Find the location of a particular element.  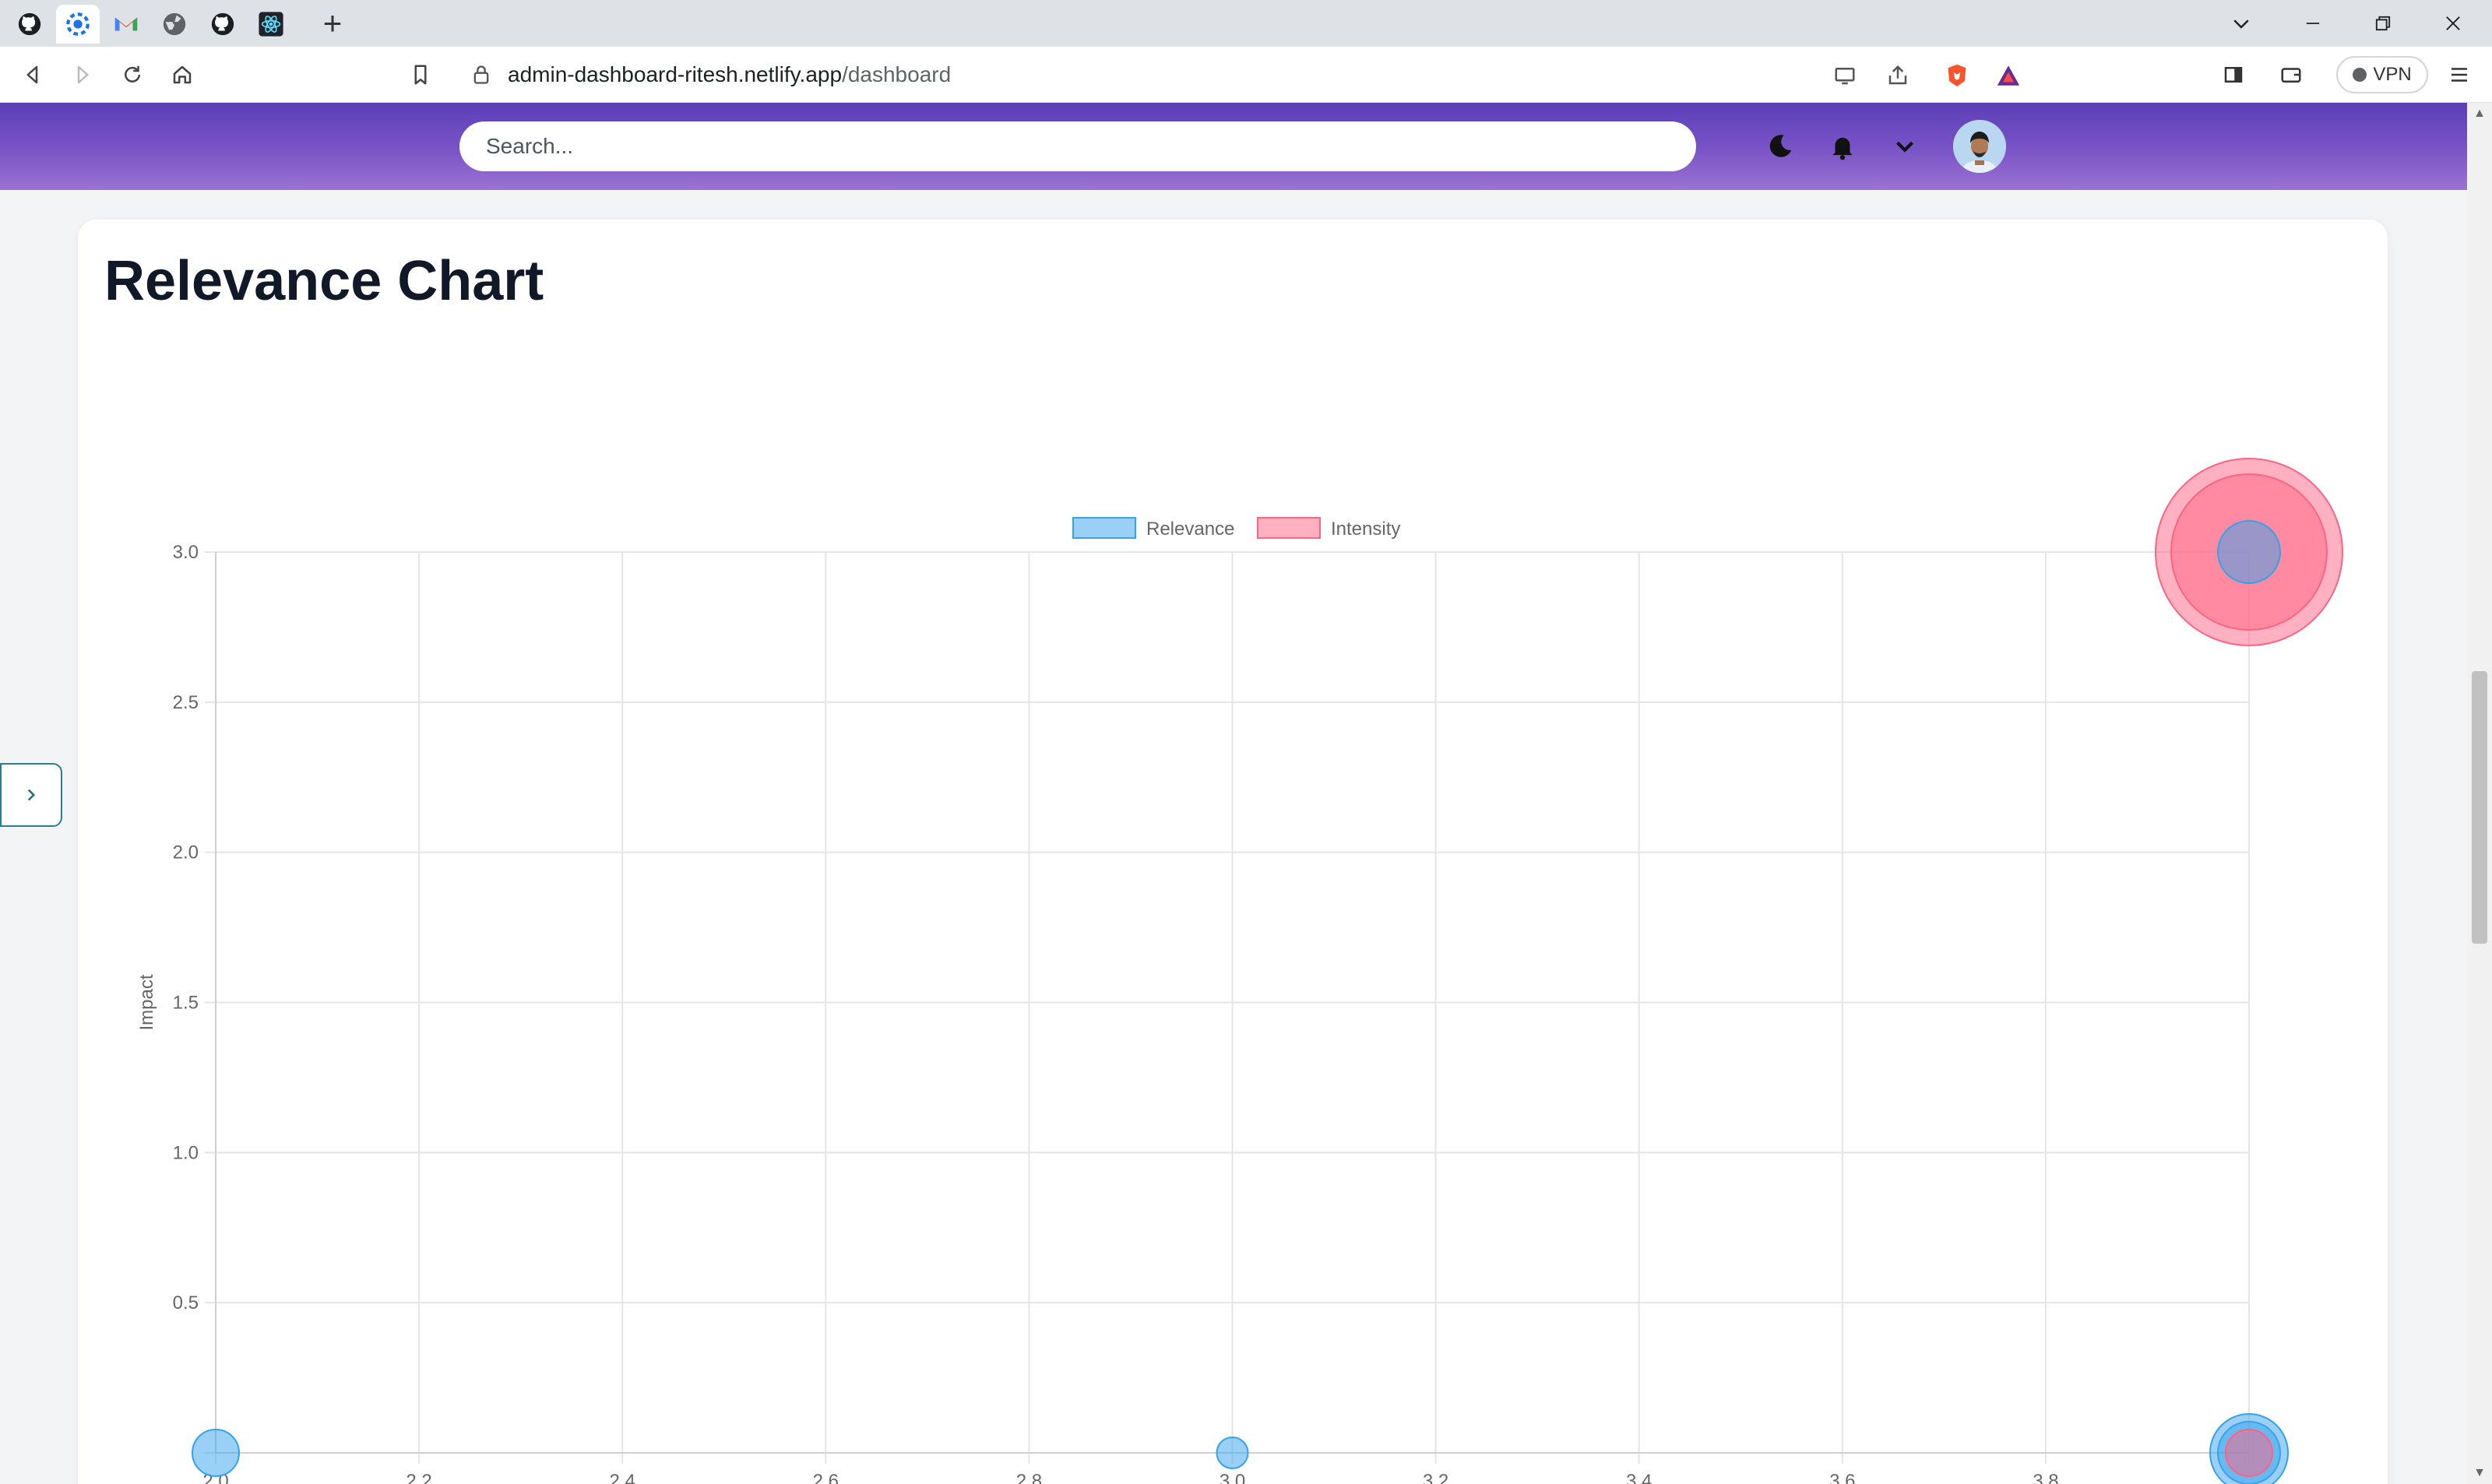

brave-rewards-icon is located at coordinates (2008, 75).